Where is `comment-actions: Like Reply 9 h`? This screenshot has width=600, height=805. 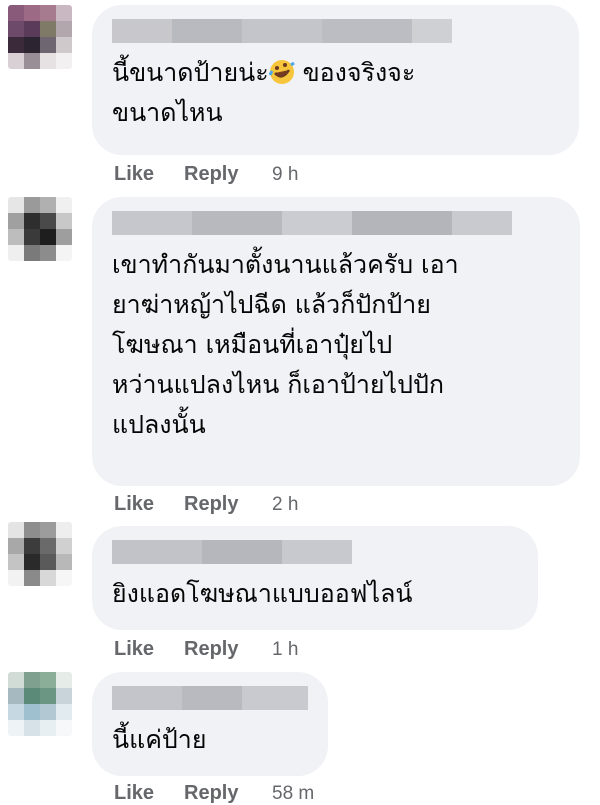
comment-actions: Like Reply 9 h is located at coordinates (206, 174).